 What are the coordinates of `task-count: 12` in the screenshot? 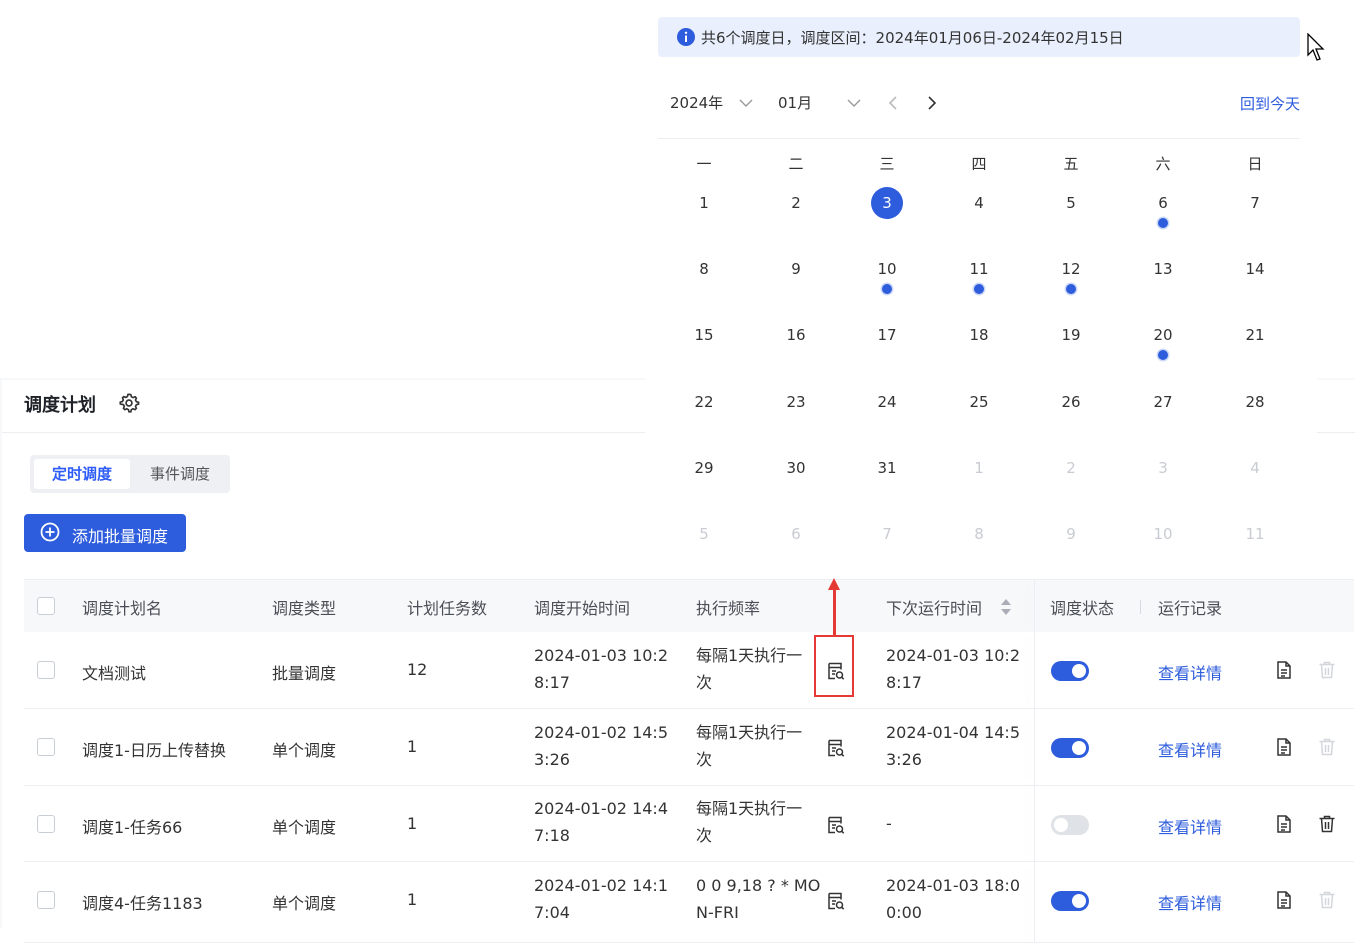 It's located at (417, 669).